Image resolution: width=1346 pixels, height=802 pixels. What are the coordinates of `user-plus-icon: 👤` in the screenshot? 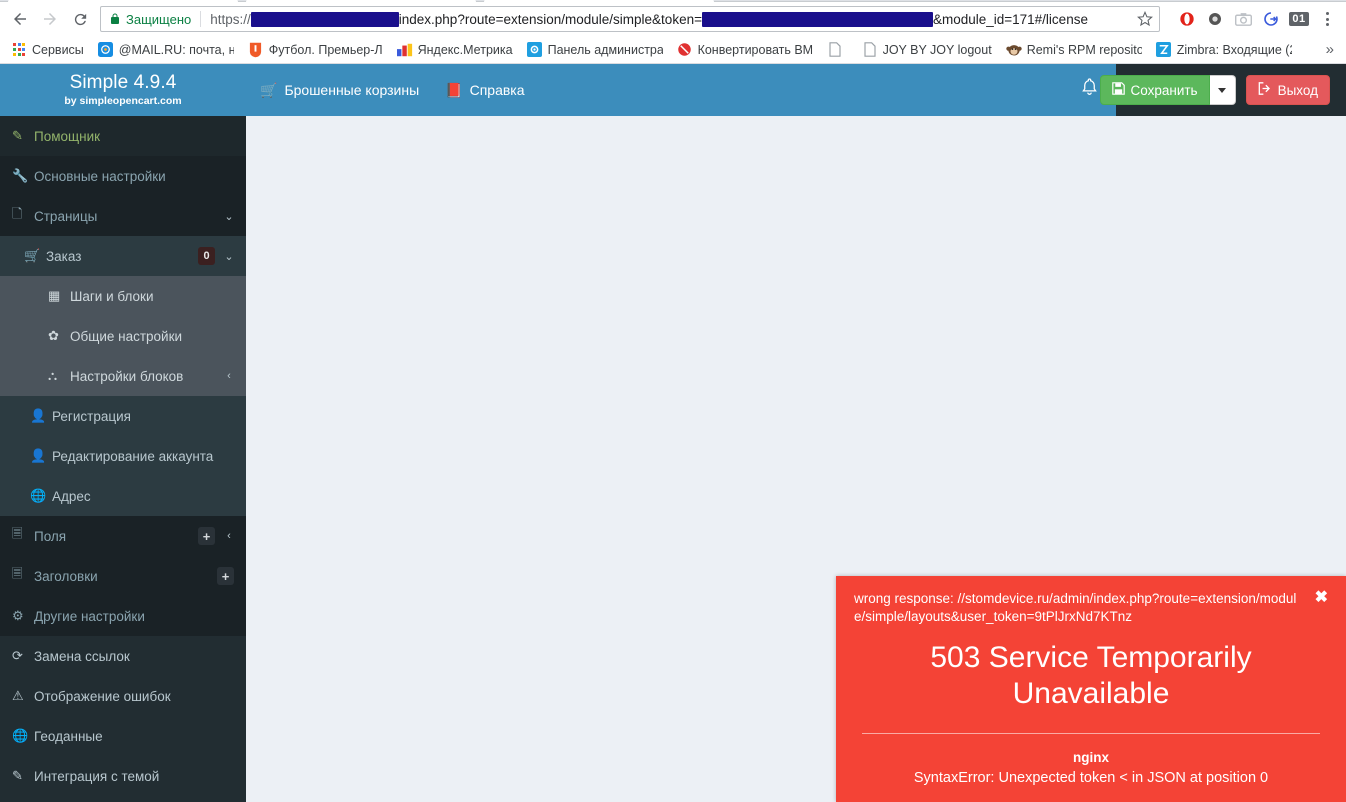 It's located at (38, 415).